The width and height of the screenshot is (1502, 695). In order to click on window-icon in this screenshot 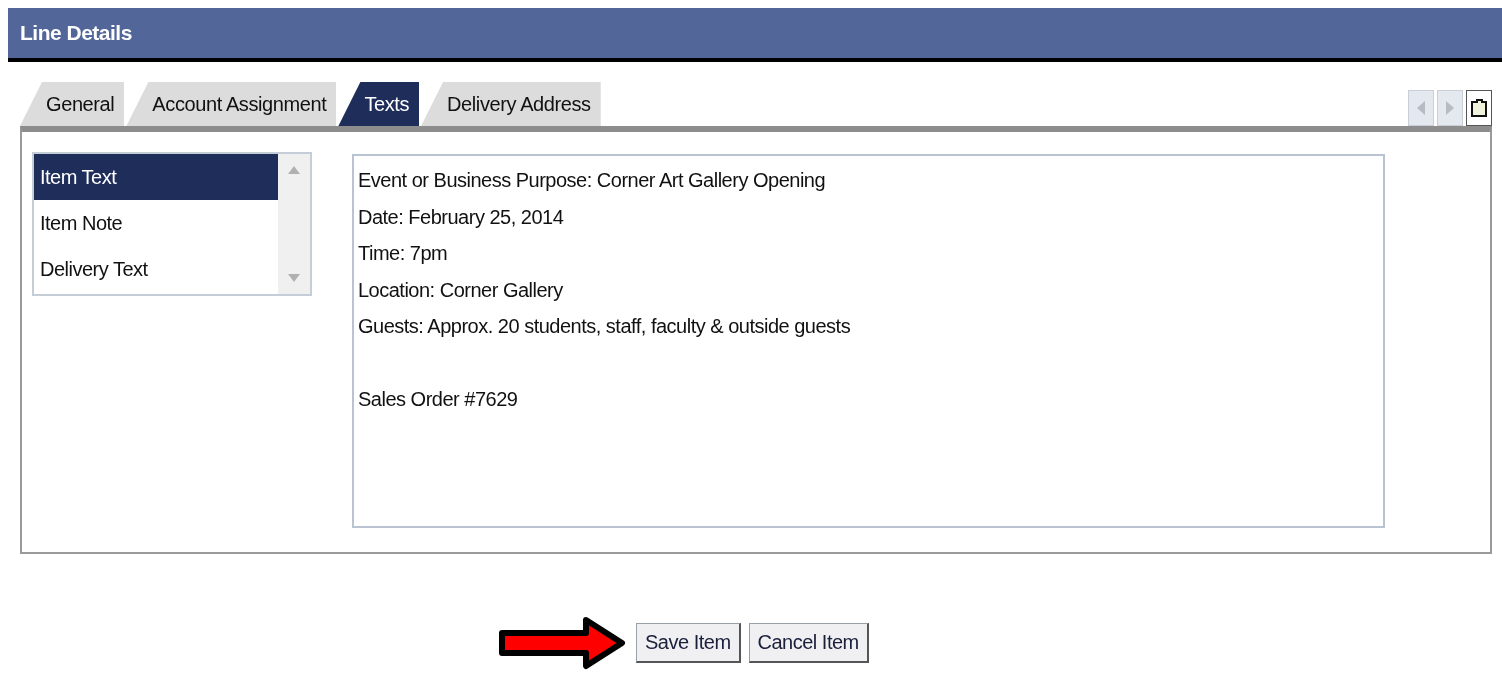, I will do `click(1479, 108)`.